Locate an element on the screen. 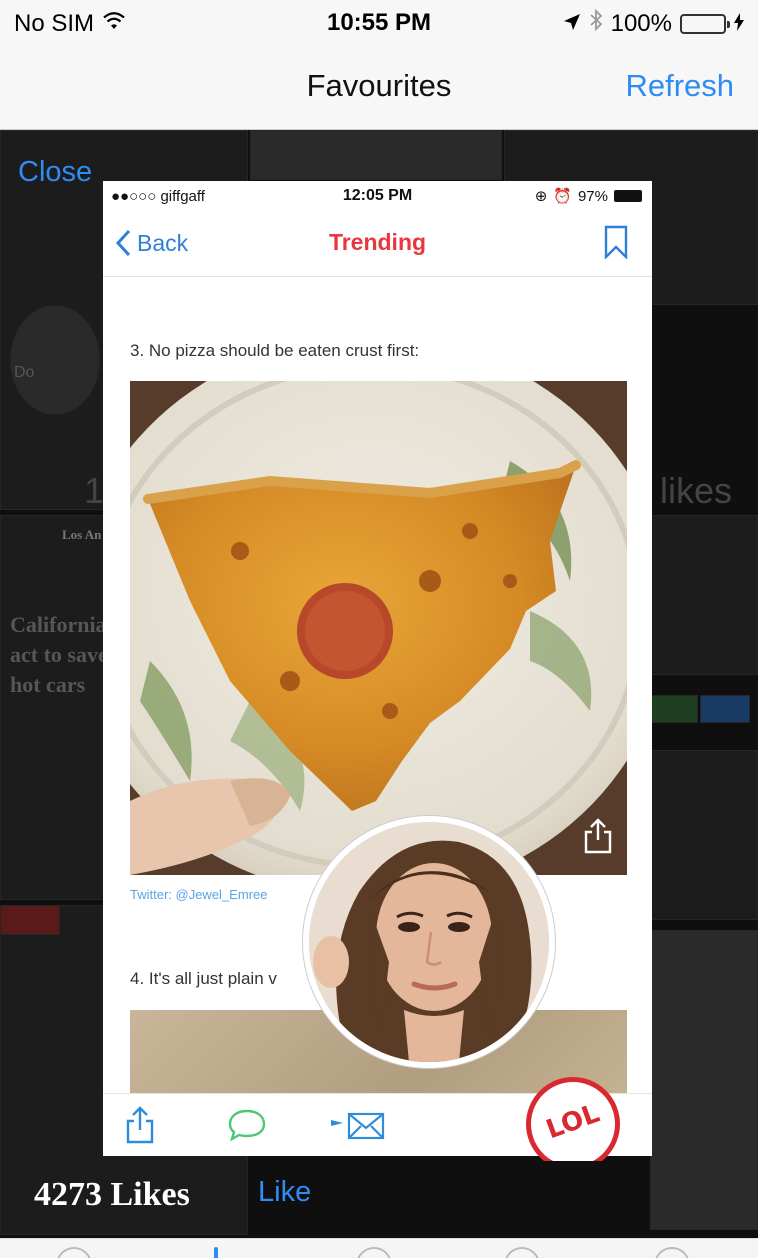  tab-bar is located at coordinates (379, 1248).